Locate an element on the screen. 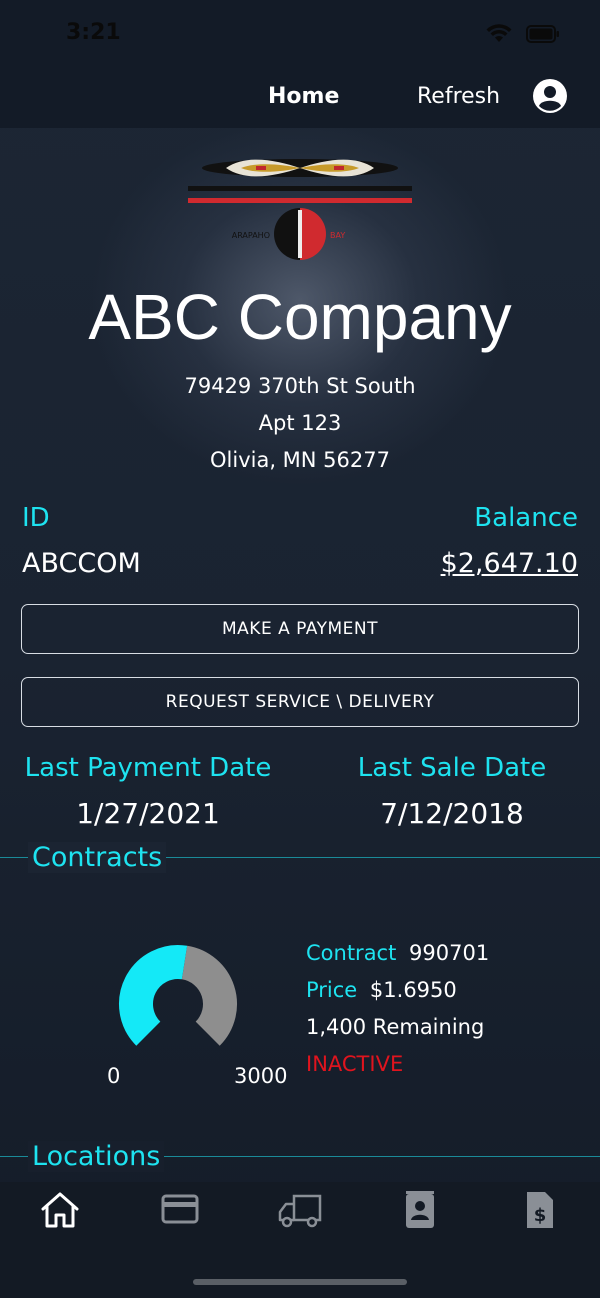 Image resolution: width=600 pixels, height=1298 pixels. account-circle-icon is located at coordinates (550, 96).